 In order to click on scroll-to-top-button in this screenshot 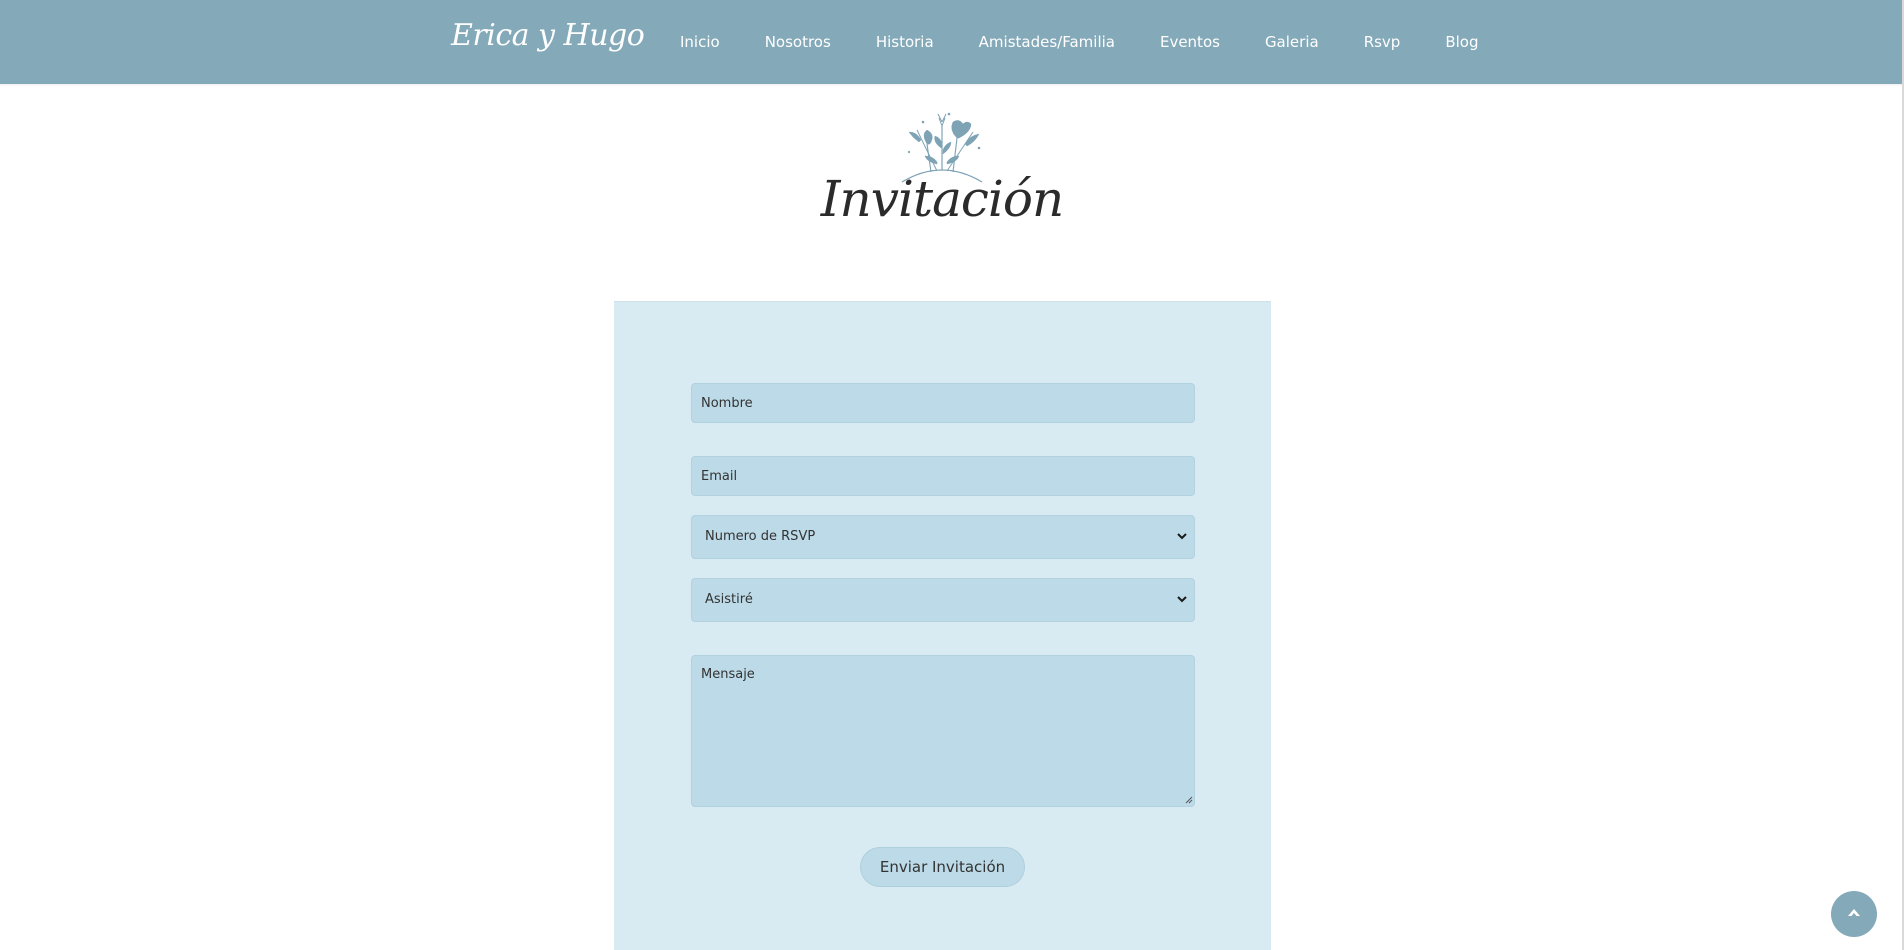, I will do `click(1854, 914)`.